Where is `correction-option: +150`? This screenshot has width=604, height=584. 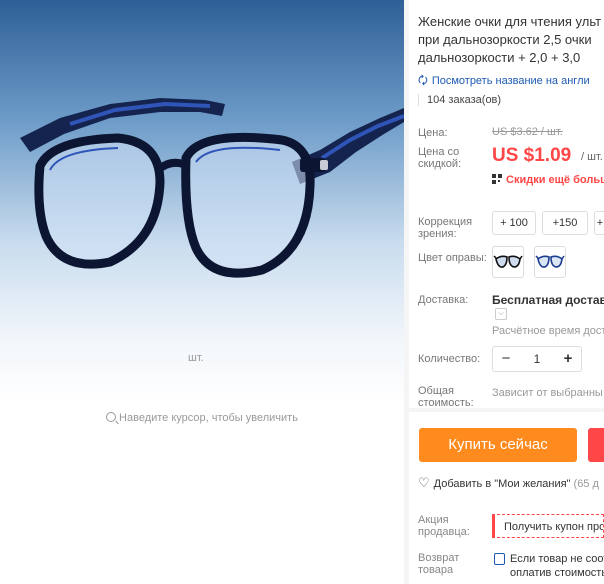
correction-option: +150 is located at coordinates (565, 223).